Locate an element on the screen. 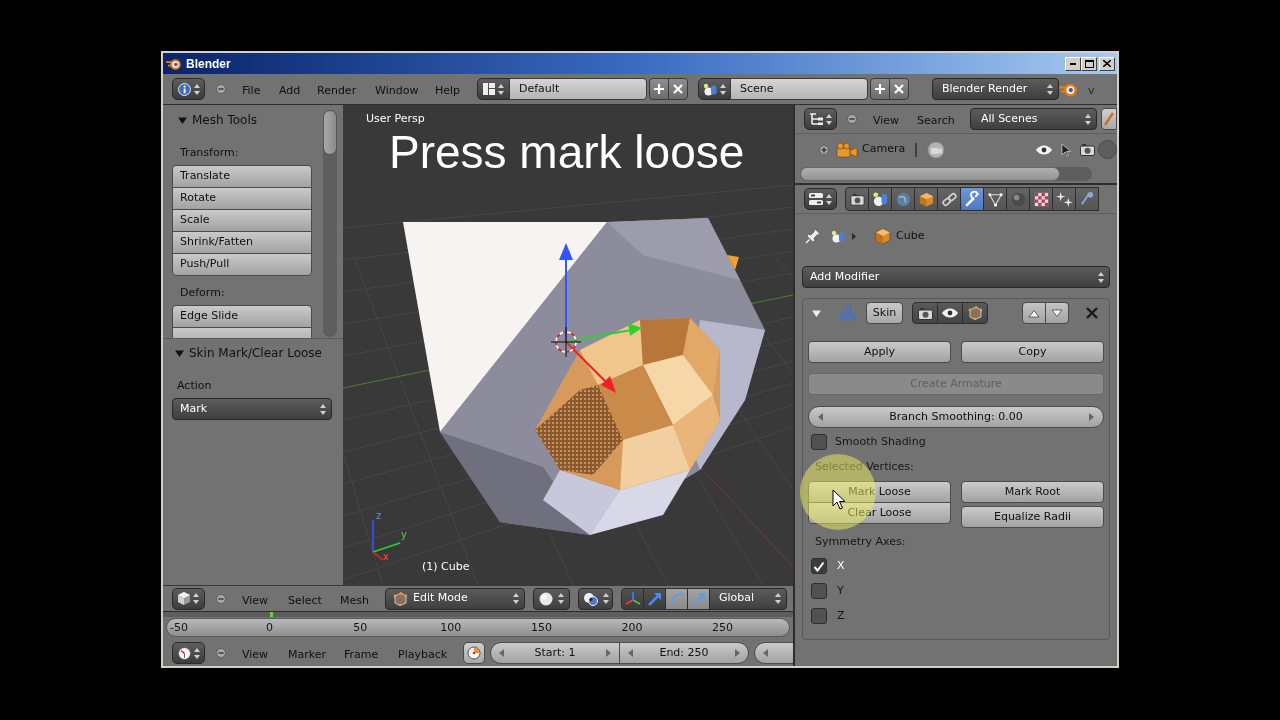  menu-item: Frame is located at coordinates (361, 654).